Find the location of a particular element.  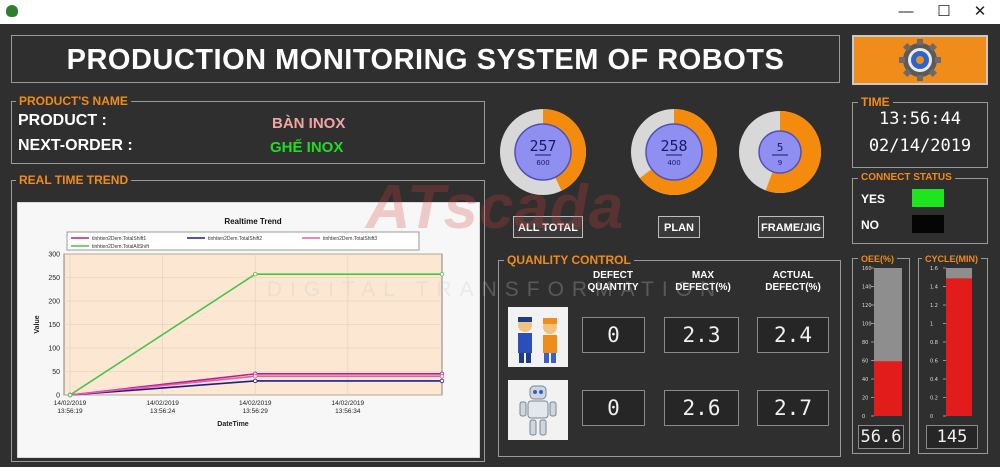

product-value: BÀN INOX is located at coordinates (309, 123).